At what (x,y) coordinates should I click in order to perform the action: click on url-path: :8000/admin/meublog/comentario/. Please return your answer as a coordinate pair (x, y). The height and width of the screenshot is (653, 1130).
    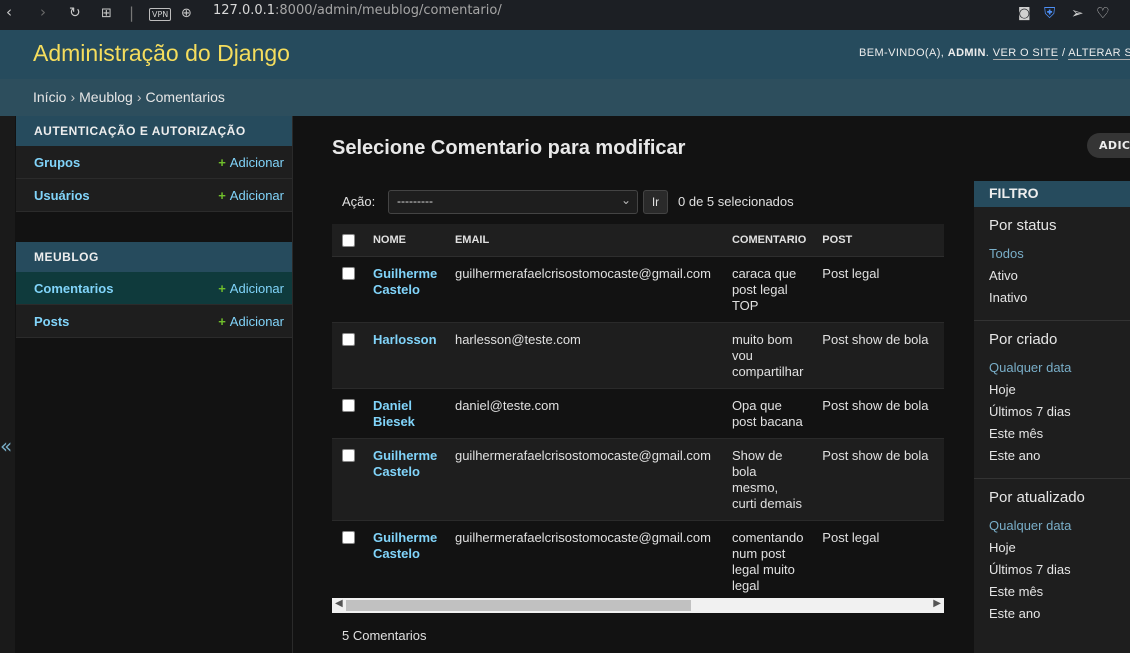
    Looking at the image, I should click on (388, 10).